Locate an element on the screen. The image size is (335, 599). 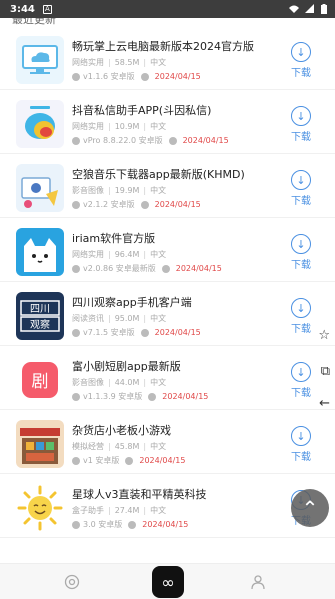
infinity-icon: ∞ is located at coordinates (168, 582).